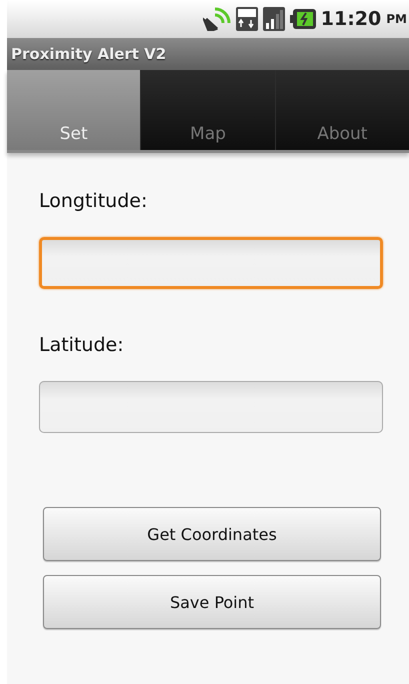 The height and width of the screenshot is (684, 409). Describe the element at coordinates (88, 54) in the screenshot. I see `window-title: Proximity Alert V2` at that location.